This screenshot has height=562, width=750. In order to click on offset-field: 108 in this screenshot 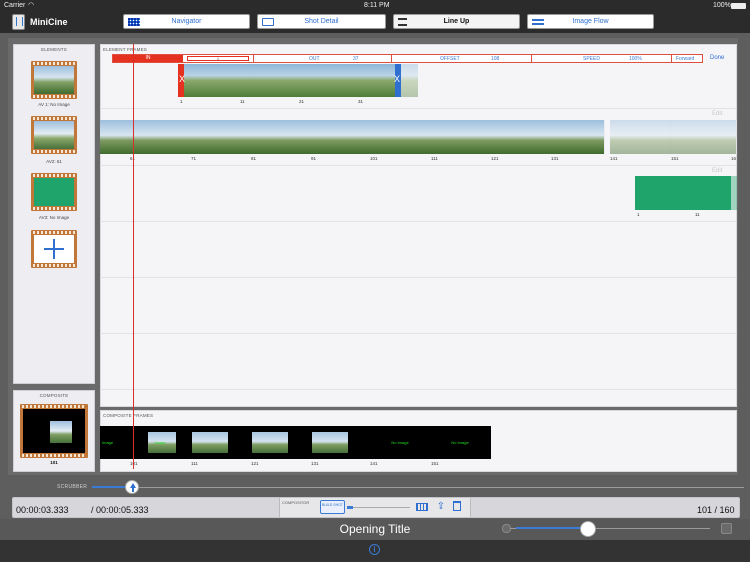, I will do `click(495, 59)`.